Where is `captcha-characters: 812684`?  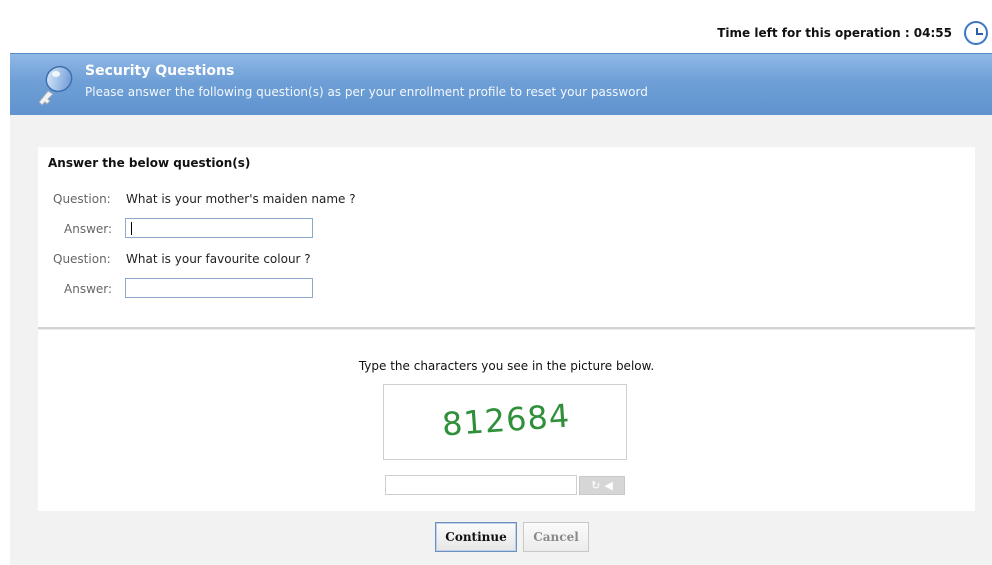
captcha-characters: 812684 is located at coordinates (506, 420).